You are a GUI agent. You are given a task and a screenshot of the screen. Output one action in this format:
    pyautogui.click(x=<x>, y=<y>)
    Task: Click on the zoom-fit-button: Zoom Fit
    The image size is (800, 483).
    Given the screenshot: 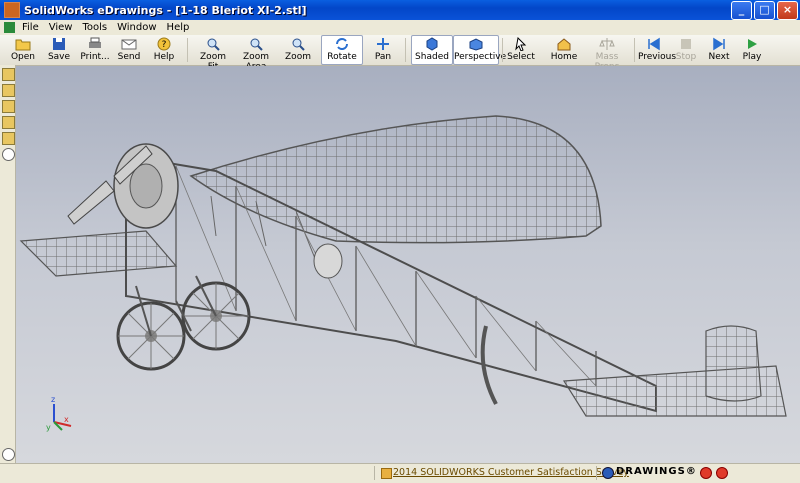 What is the action you would take?
    pyautogui.click(x=213, y=54)
    